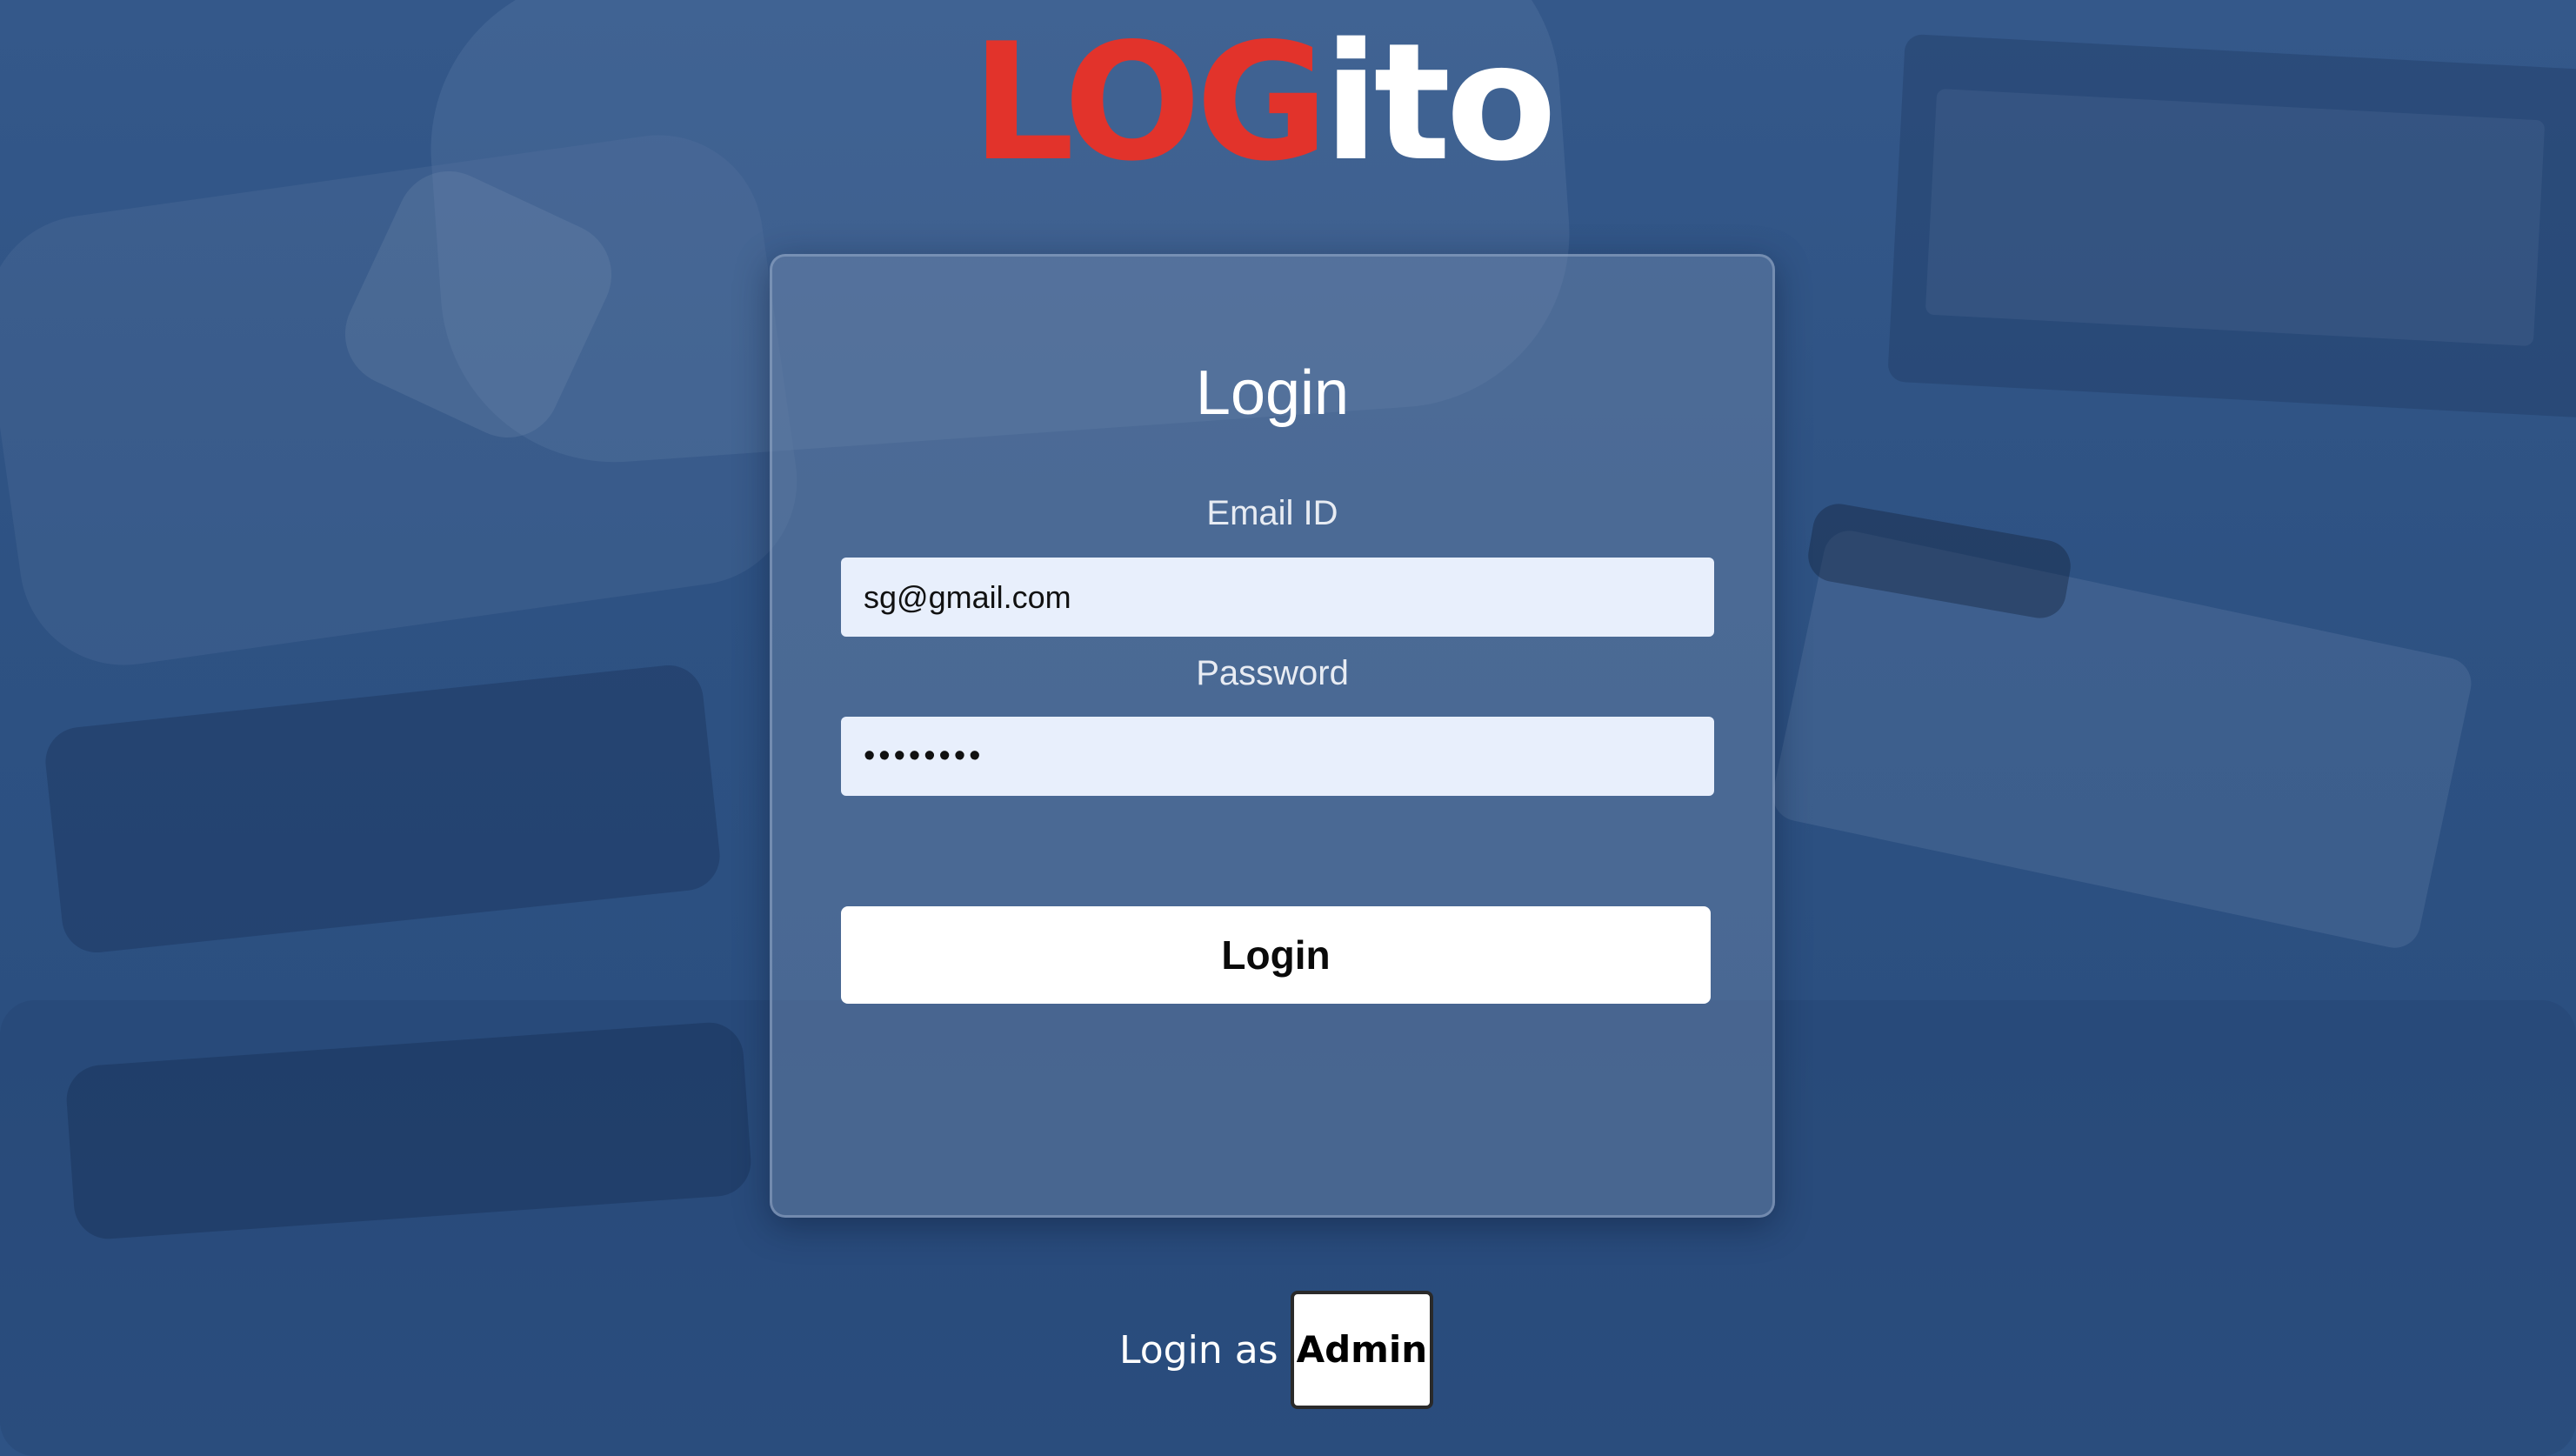 Image resolution: width=2576 pixels, height=1456 pixels. I want to click on login-button: Login, so click(1276, 955).